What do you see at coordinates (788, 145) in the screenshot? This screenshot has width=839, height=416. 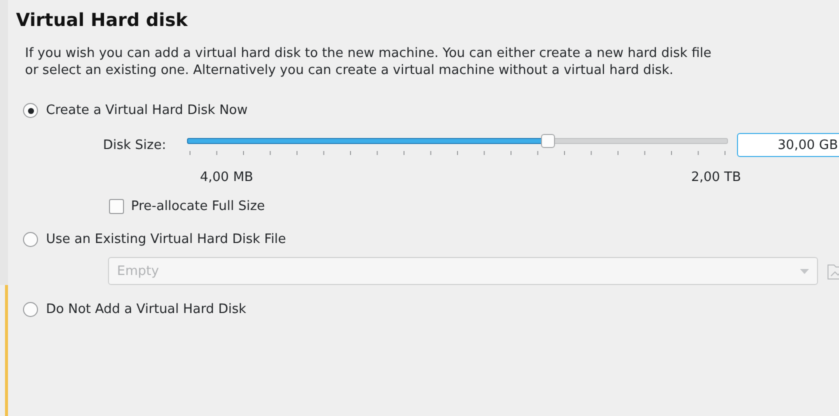 I see `disk-size-field: 30,00 GB` at bounding box center [788, 145].